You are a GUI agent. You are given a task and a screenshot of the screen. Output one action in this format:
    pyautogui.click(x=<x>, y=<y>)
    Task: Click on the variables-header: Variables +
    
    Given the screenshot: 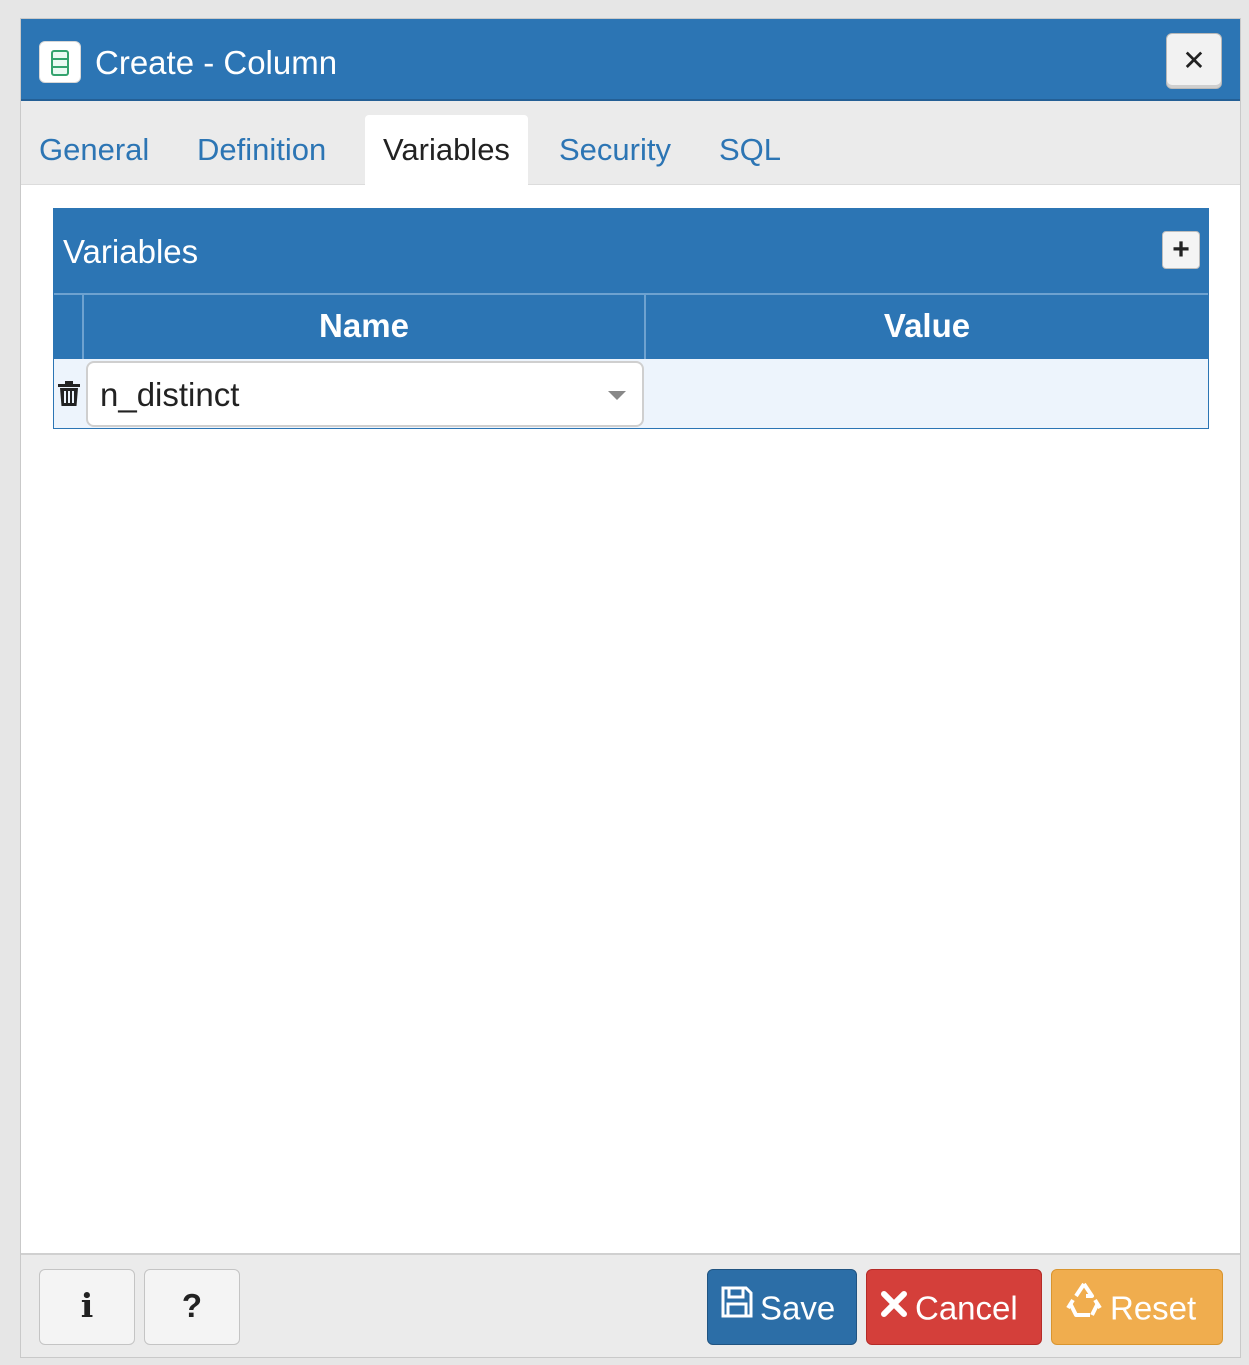 What is the action you would take?
    pyautogui.click(x=631, y=251)
    